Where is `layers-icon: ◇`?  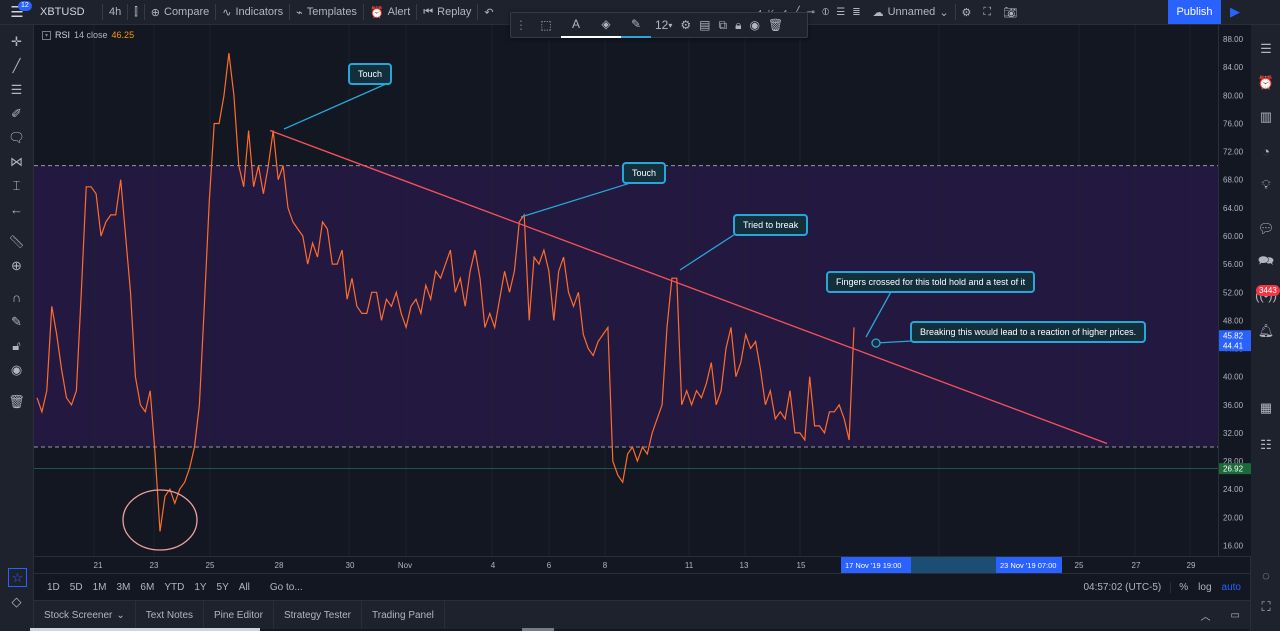 layers-icon: ◇ is located at coordinates (16, 601).